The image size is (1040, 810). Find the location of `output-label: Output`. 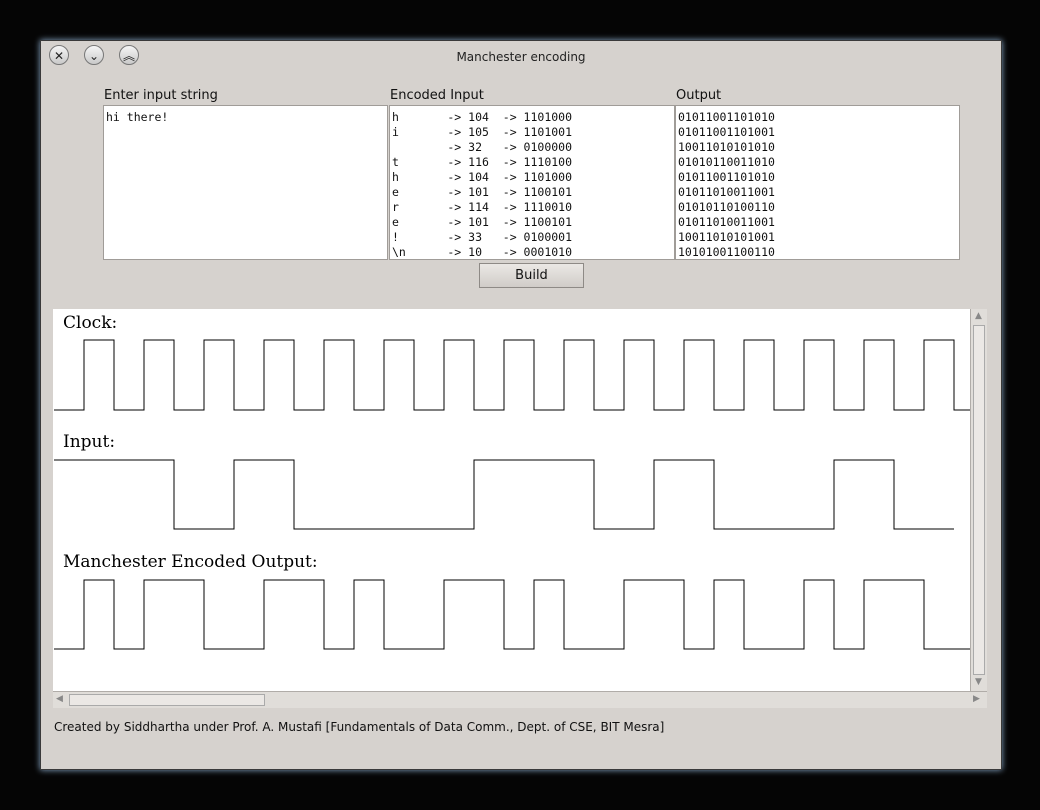

output-label: Output is located at coordinates (699, 95).